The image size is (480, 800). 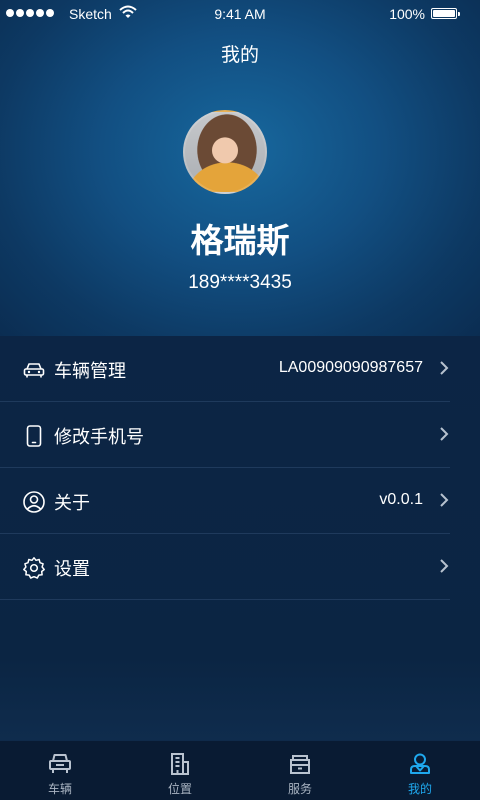 What do you see at coordinates (419, 789) in the screenshot?
I see `tab-label: 我的` at bounding box center [419, 789].